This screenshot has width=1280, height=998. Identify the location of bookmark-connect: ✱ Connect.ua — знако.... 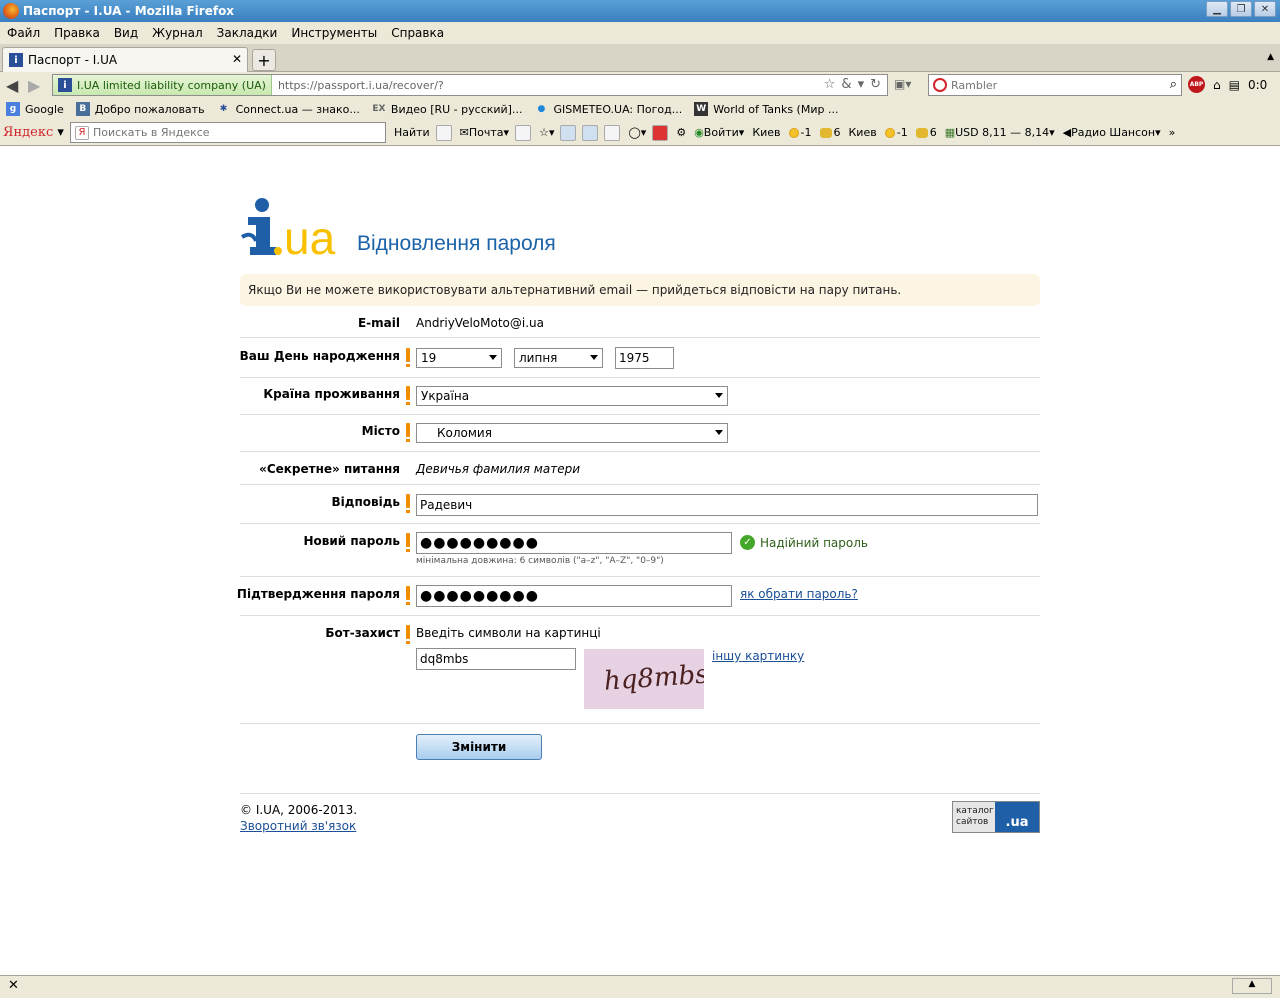
(288, 109).